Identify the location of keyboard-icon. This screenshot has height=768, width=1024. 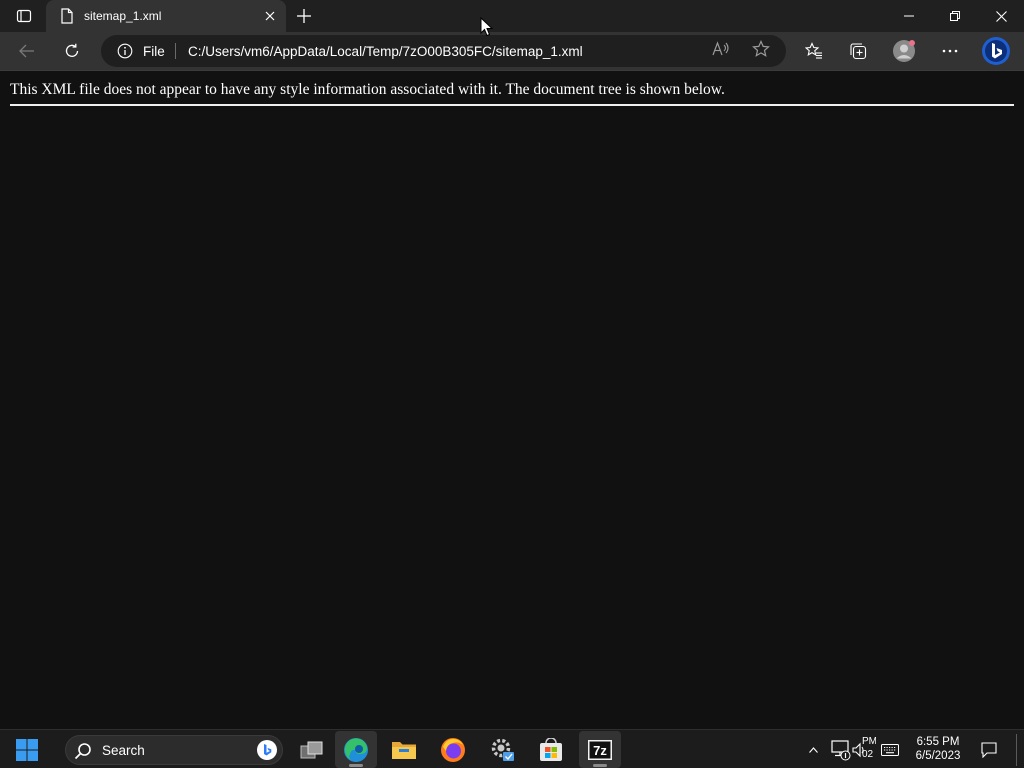
(890, 750).